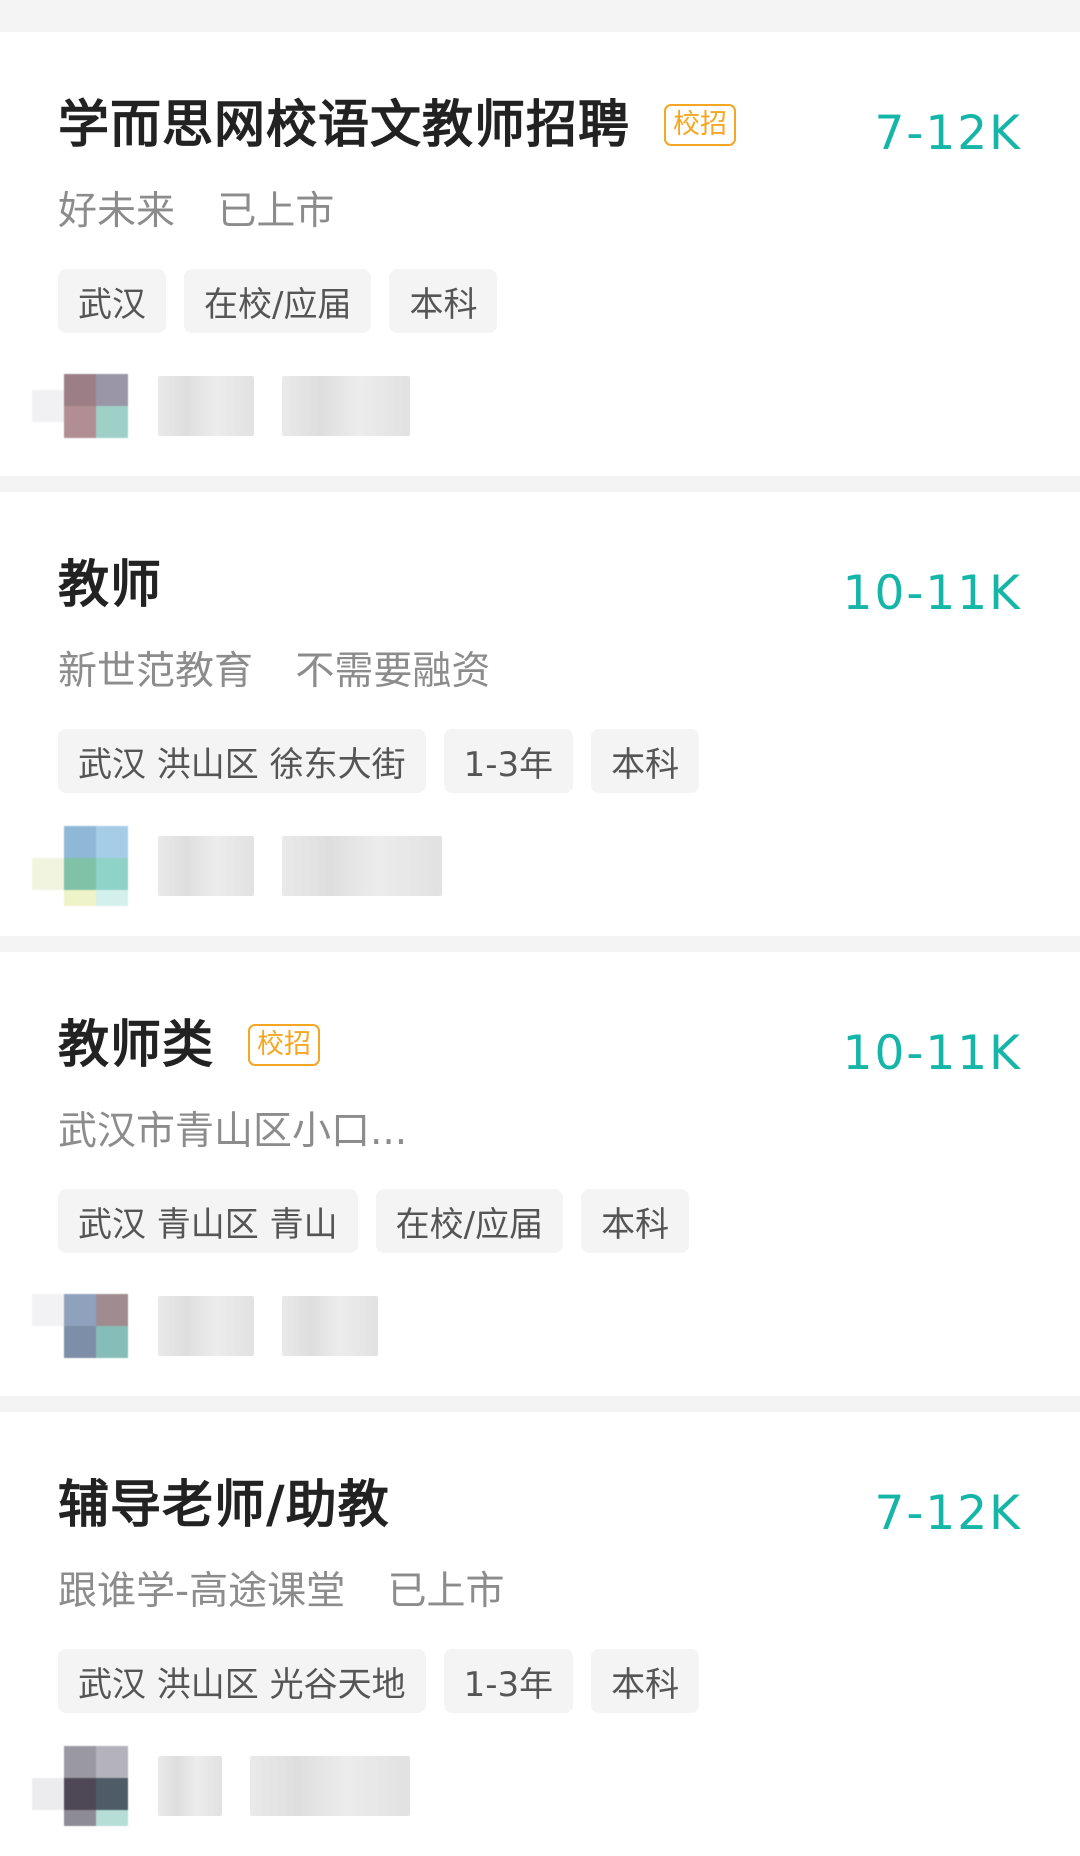  I want to click on tag-location: 武汉, so click(112, 301).